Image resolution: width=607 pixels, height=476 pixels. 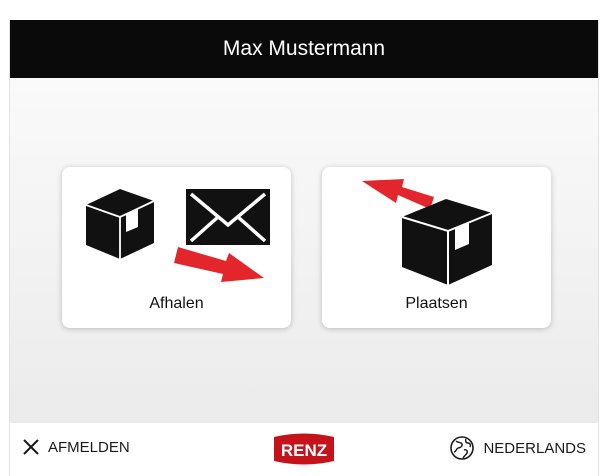 What do you see at coordinates (219, 264) in the screenshot?
I see `arrow-out-icon` at bounding box center [219, 264].